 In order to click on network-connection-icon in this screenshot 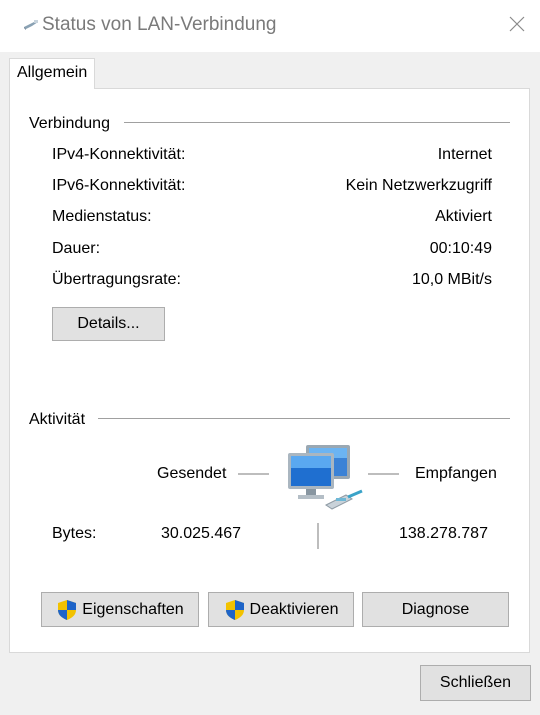, I will do `click(31, 25)`.